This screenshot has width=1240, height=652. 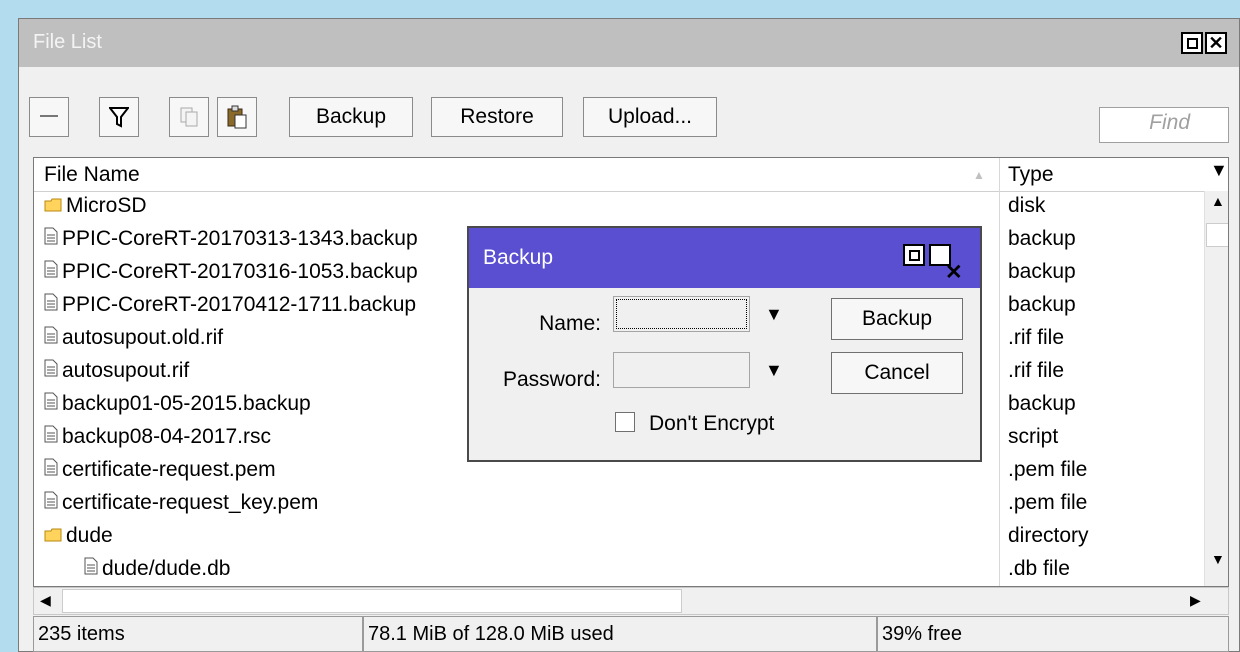 What do you see at coordinates (1053, 634) in the screenshot?
I see `status-free: 39% free` at bounding box center [1053, 634].